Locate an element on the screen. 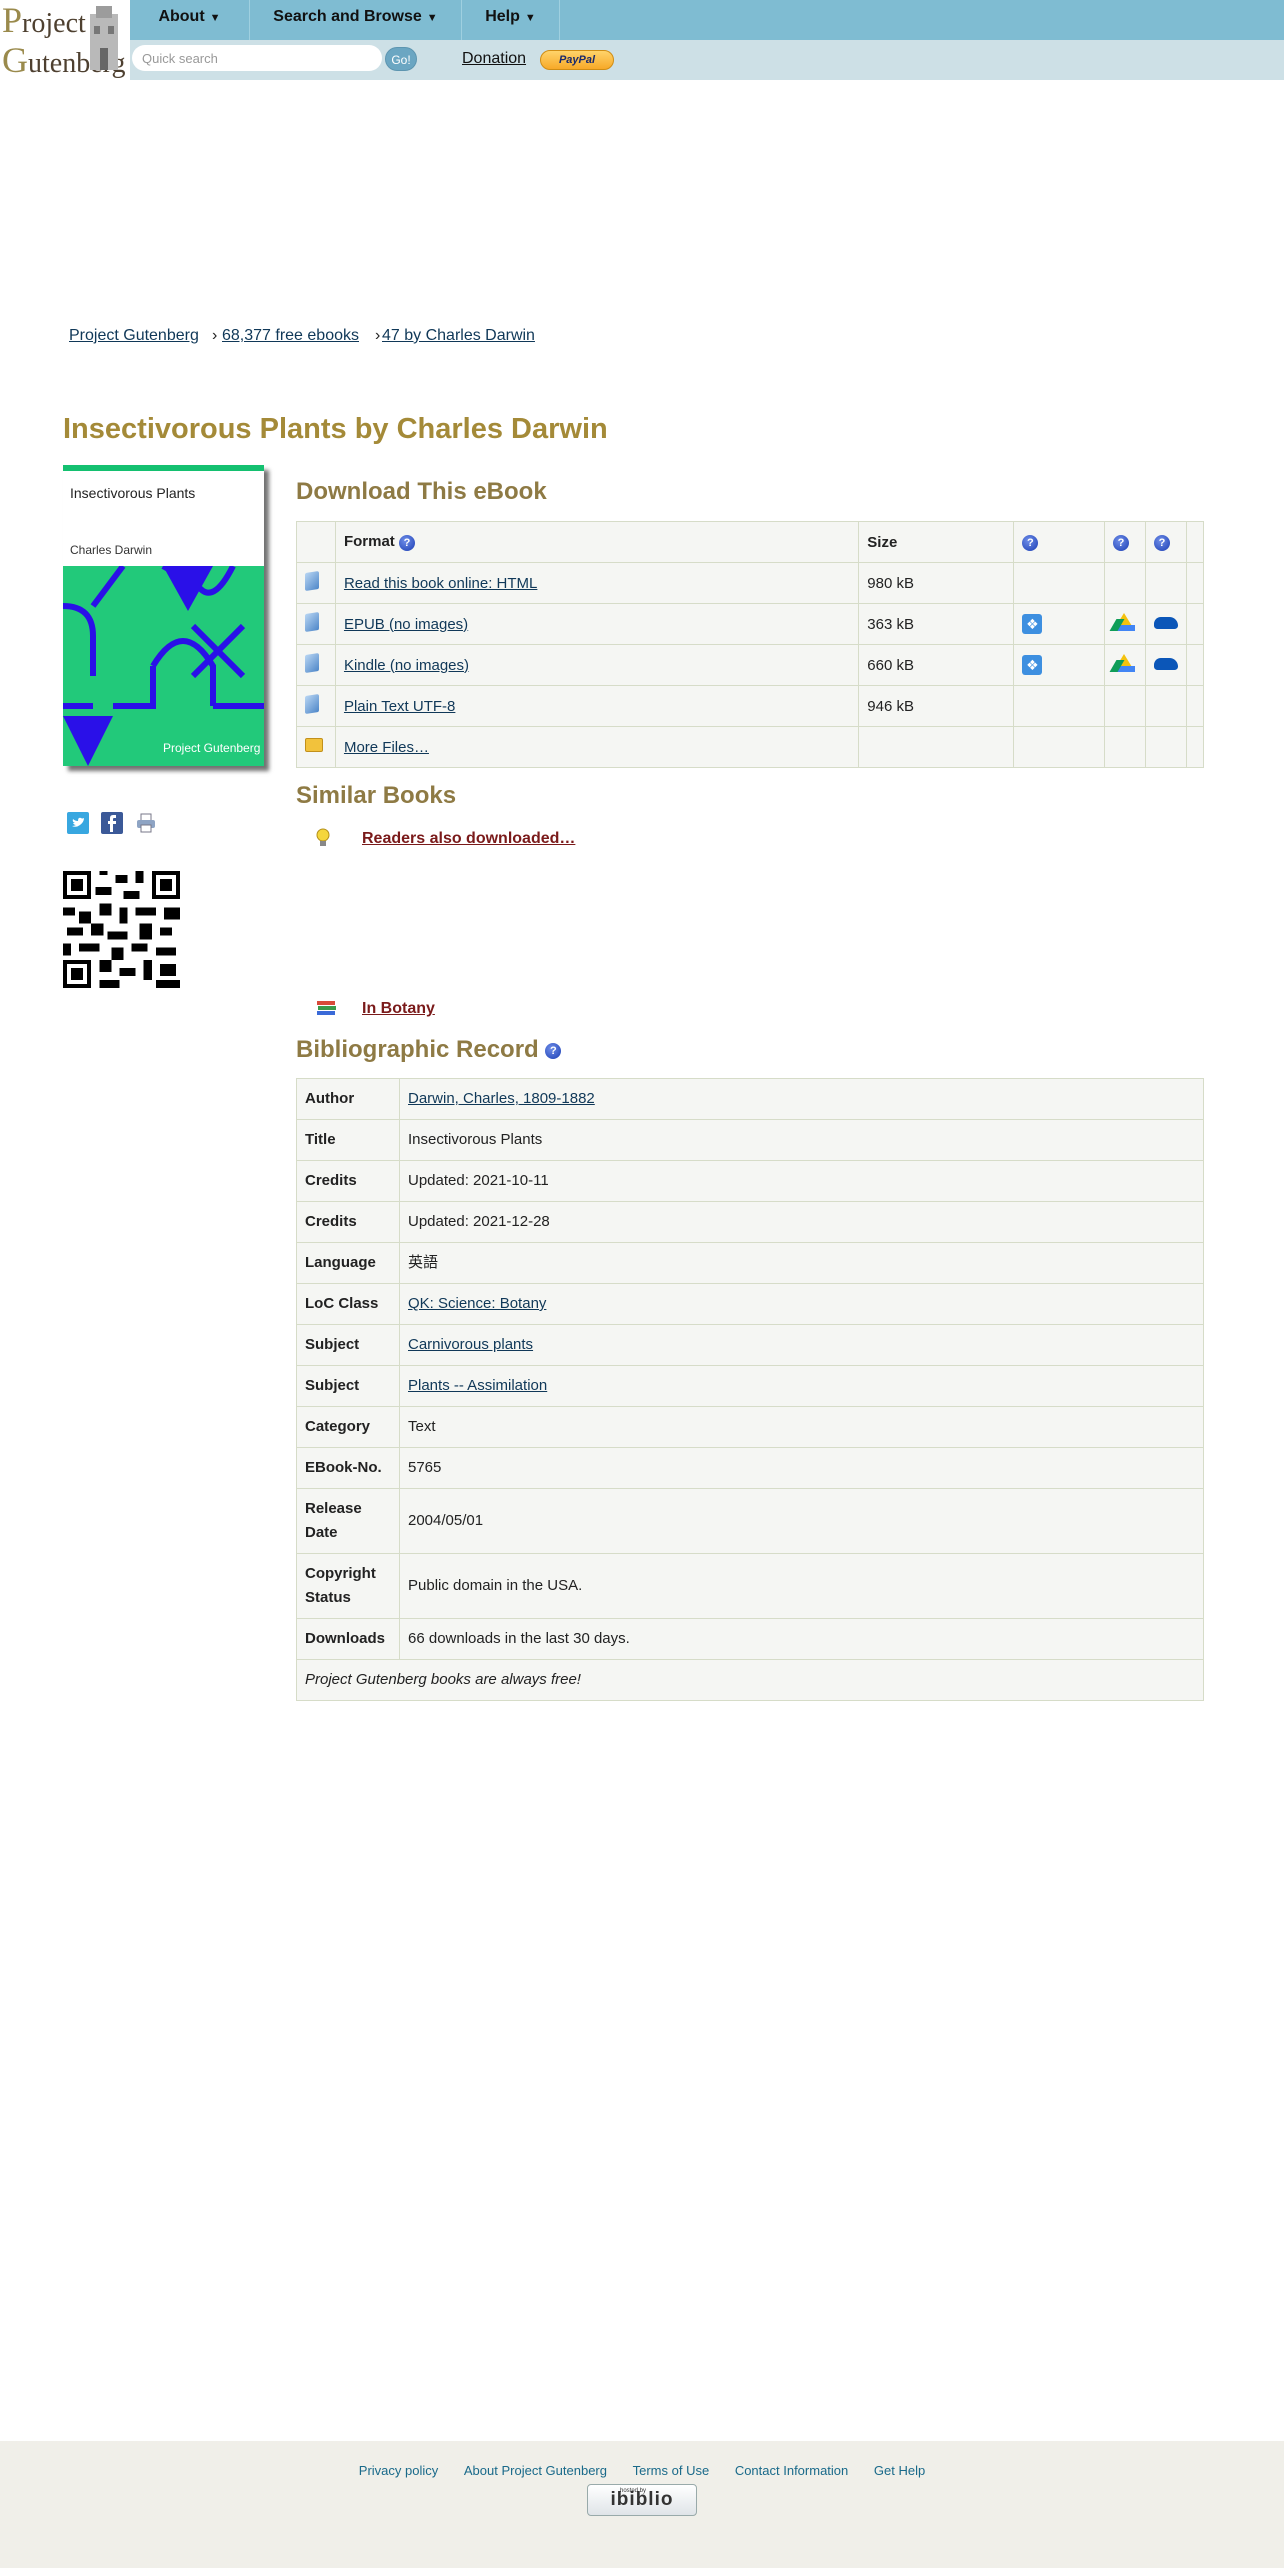 The height and width of the screenshot is (2568, 1284). bib-label: Downloads is located at coordinates (348, 1639).